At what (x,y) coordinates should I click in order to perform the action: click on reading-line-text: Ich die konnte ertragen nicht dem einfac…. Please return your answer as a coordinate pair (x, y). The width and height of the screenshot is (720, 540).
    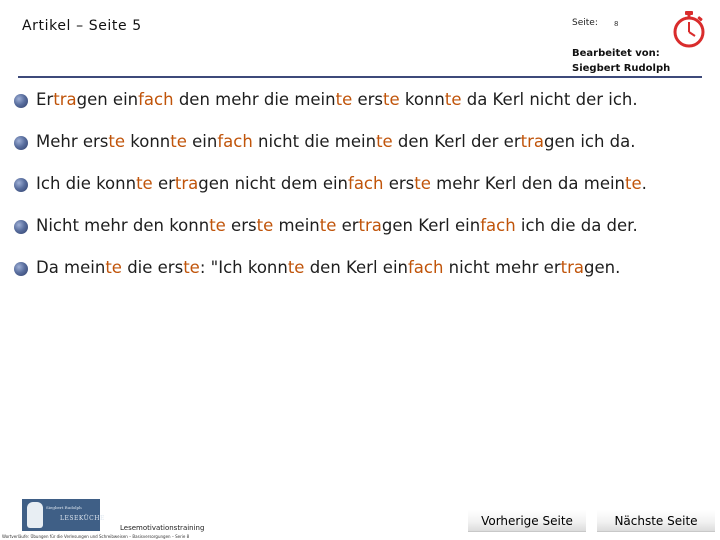
    Looking at the image, I should click on (341, 183).